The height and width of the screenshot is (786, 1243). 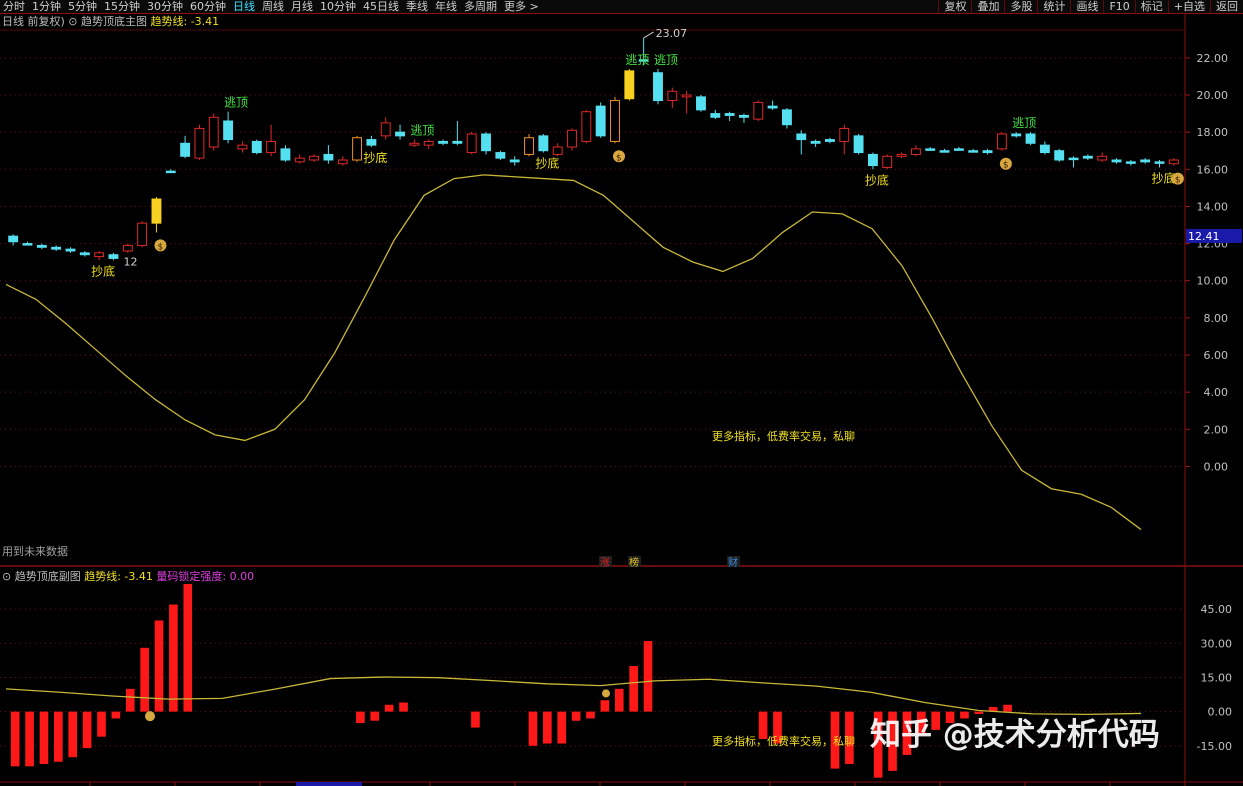 What do you see at coordinates (605, 563) in the screenshot?
I see `event-marker: 涨` at bounding box center [605, 563].